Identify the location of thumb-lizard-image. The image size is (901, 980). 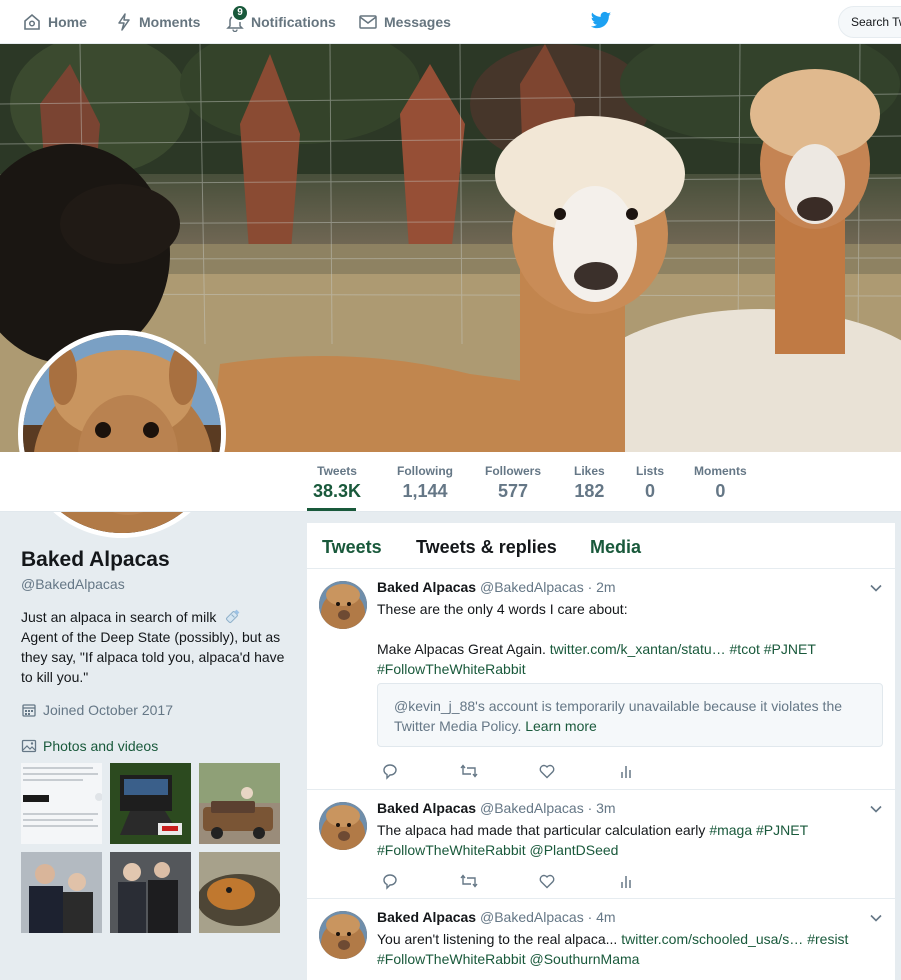
(239, 892).